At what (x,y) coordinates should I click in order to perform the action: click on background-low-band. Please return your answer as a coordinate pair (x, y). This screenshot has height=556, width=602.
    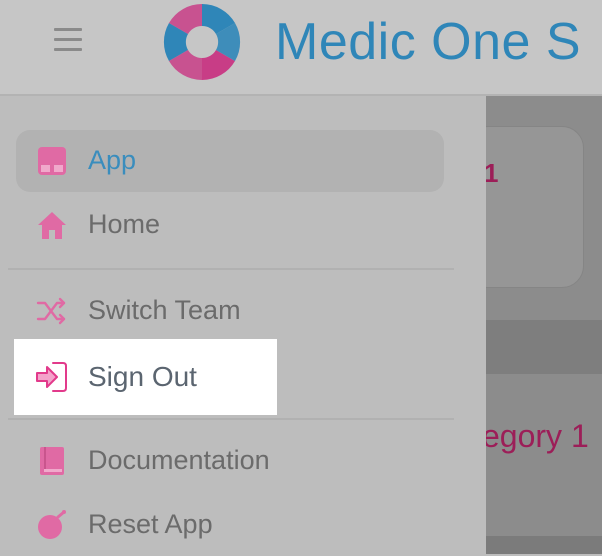
    Looking at the image, I should click on (544, 545).